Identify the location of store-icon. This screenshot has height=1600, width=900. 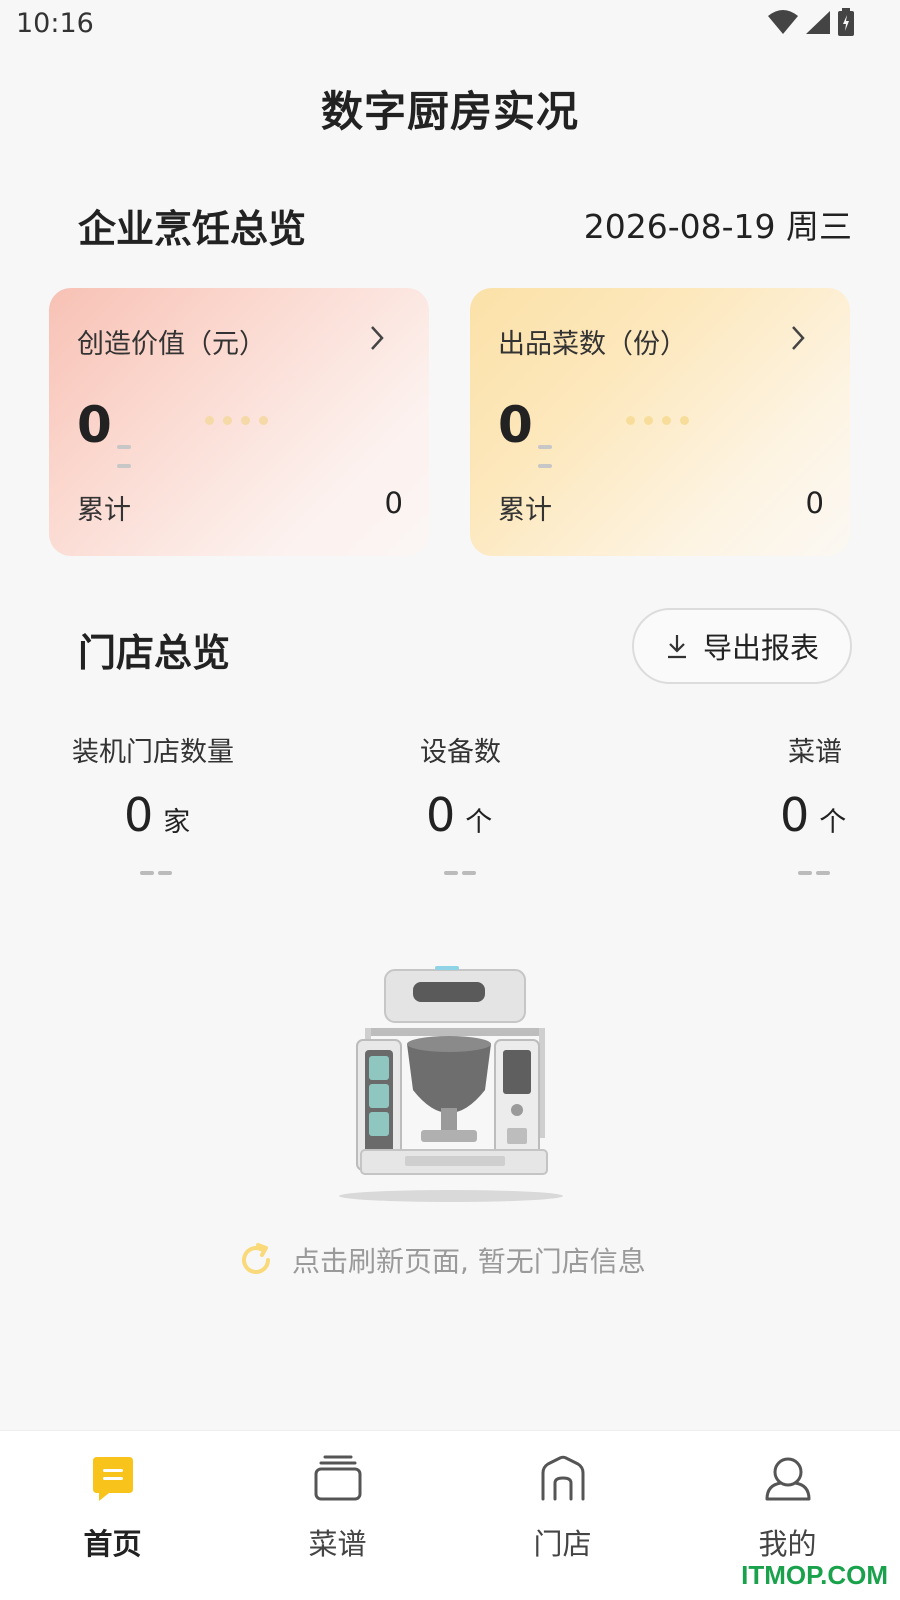
(562, 1478).